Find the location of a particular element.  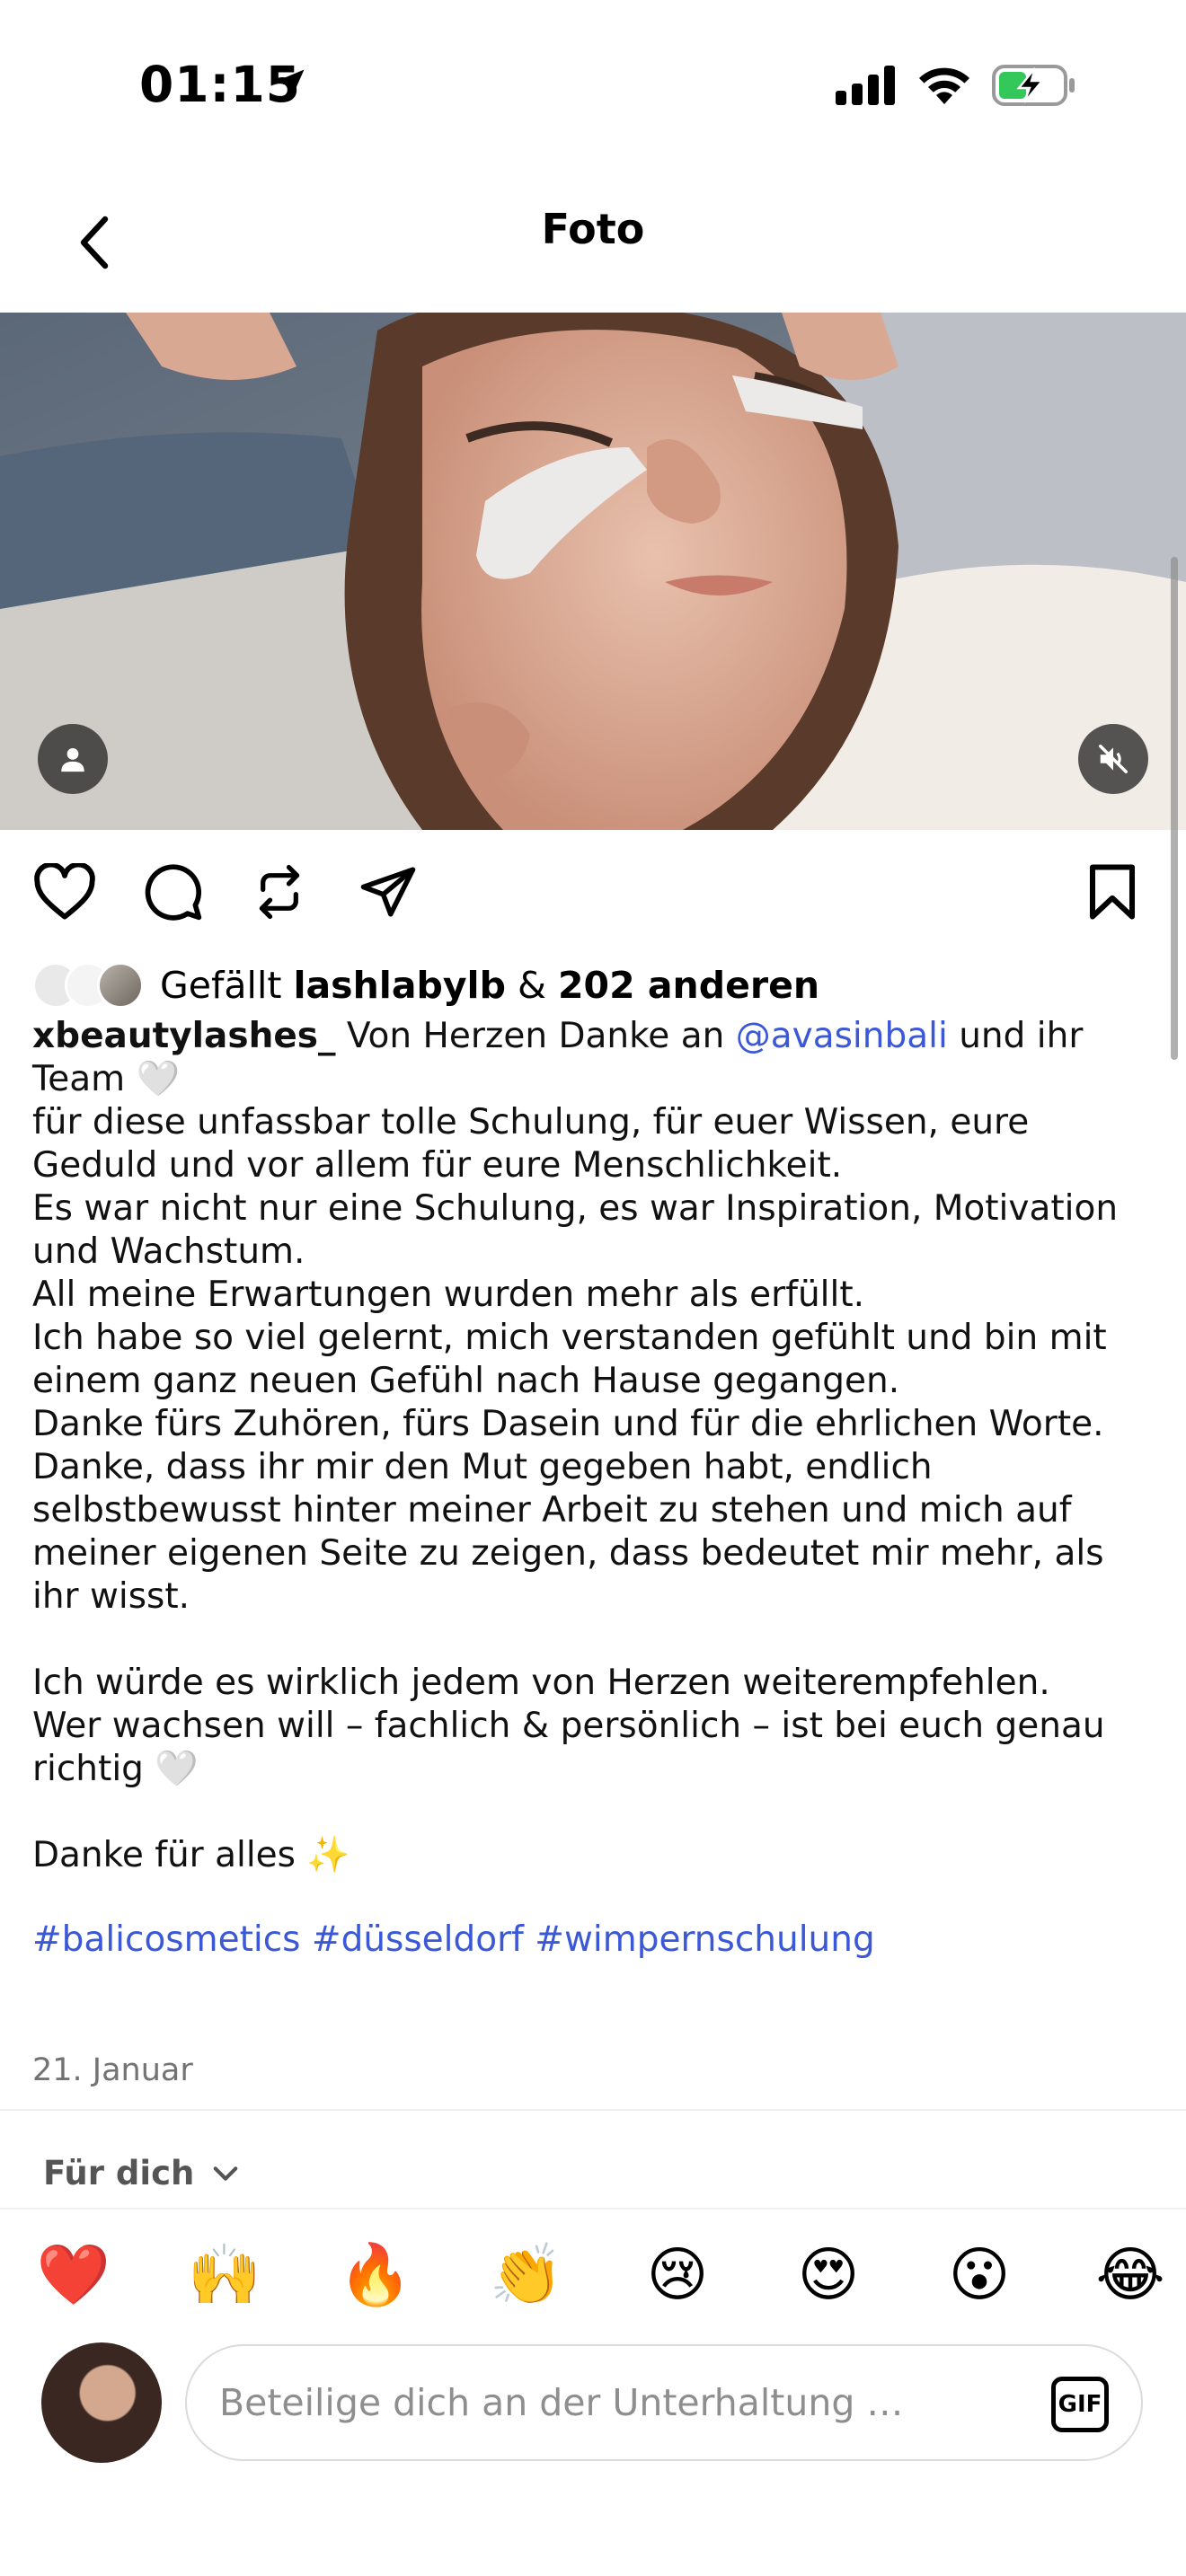

caption-closing: Danke für alles ✨ is located at coordinates (191, 1855).